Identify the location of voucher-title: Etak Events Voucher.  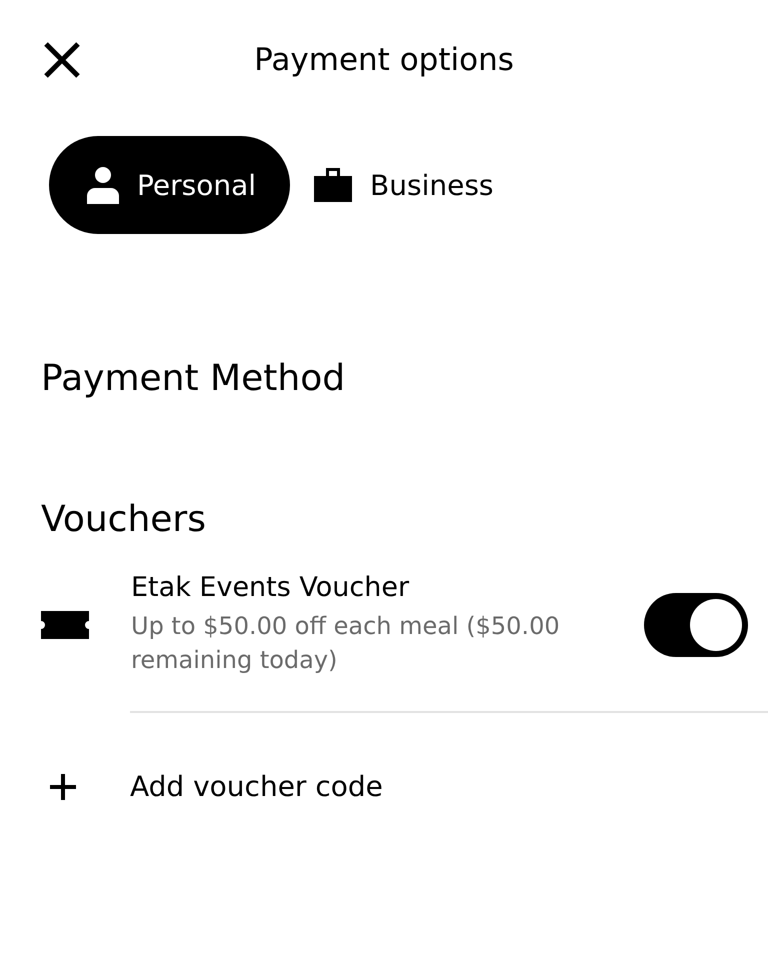
(270, 587).